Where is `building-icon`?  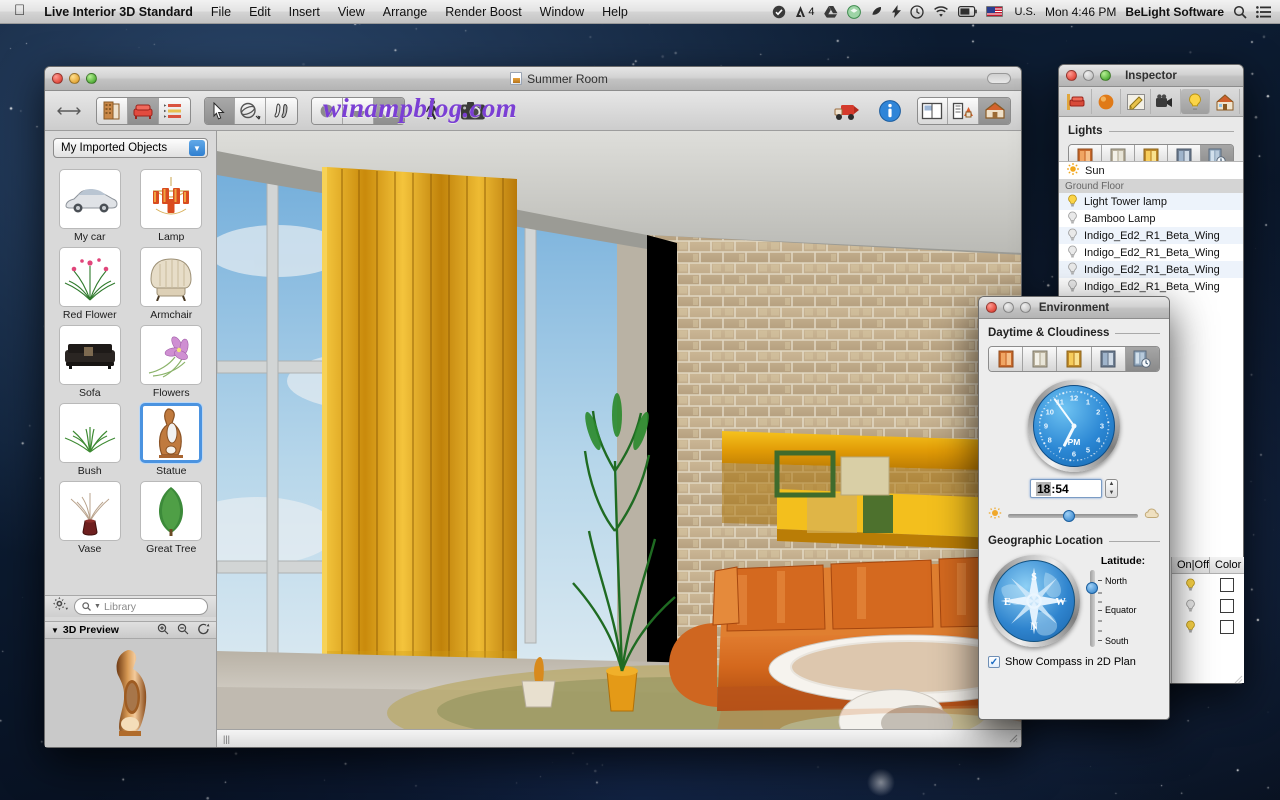
building-icon is located at coordinates (112, 110).